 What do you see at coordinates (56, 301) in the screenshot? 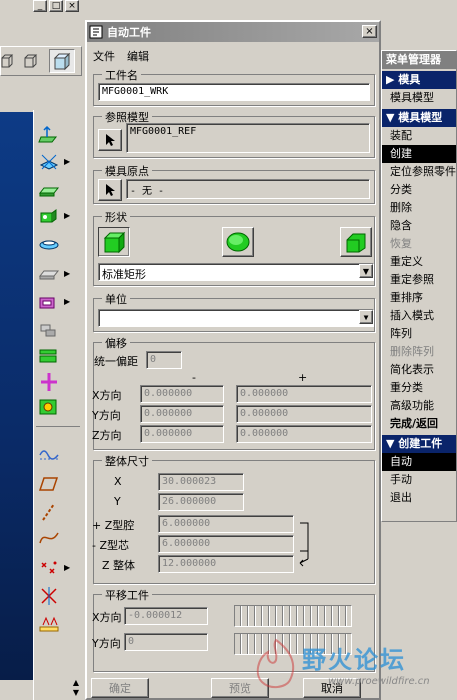
I see `mold-volume-tool: ▶` at bounding box center [56, 301].